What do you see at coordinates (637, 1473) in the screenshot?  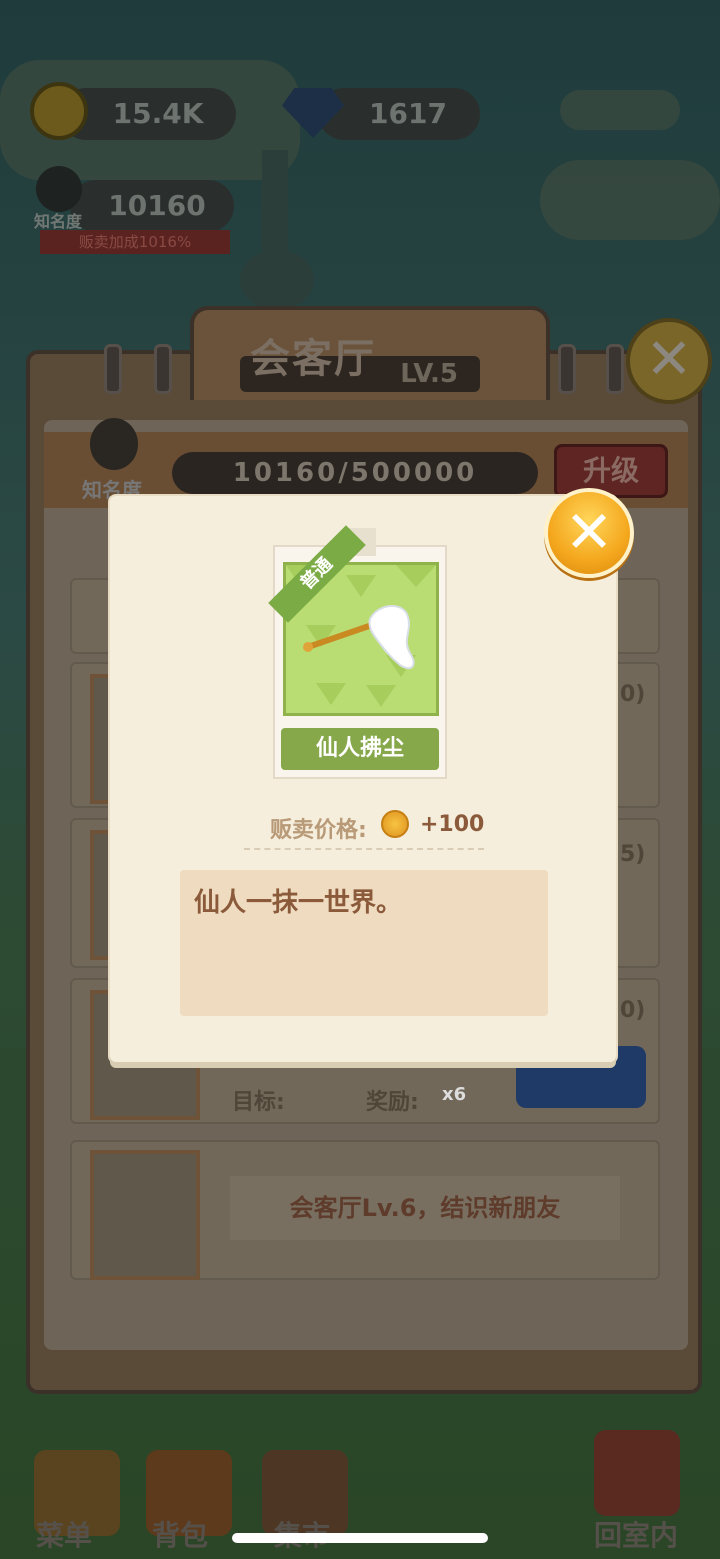 I see `back-indoor-icon` at bounding box center [637, 1473].